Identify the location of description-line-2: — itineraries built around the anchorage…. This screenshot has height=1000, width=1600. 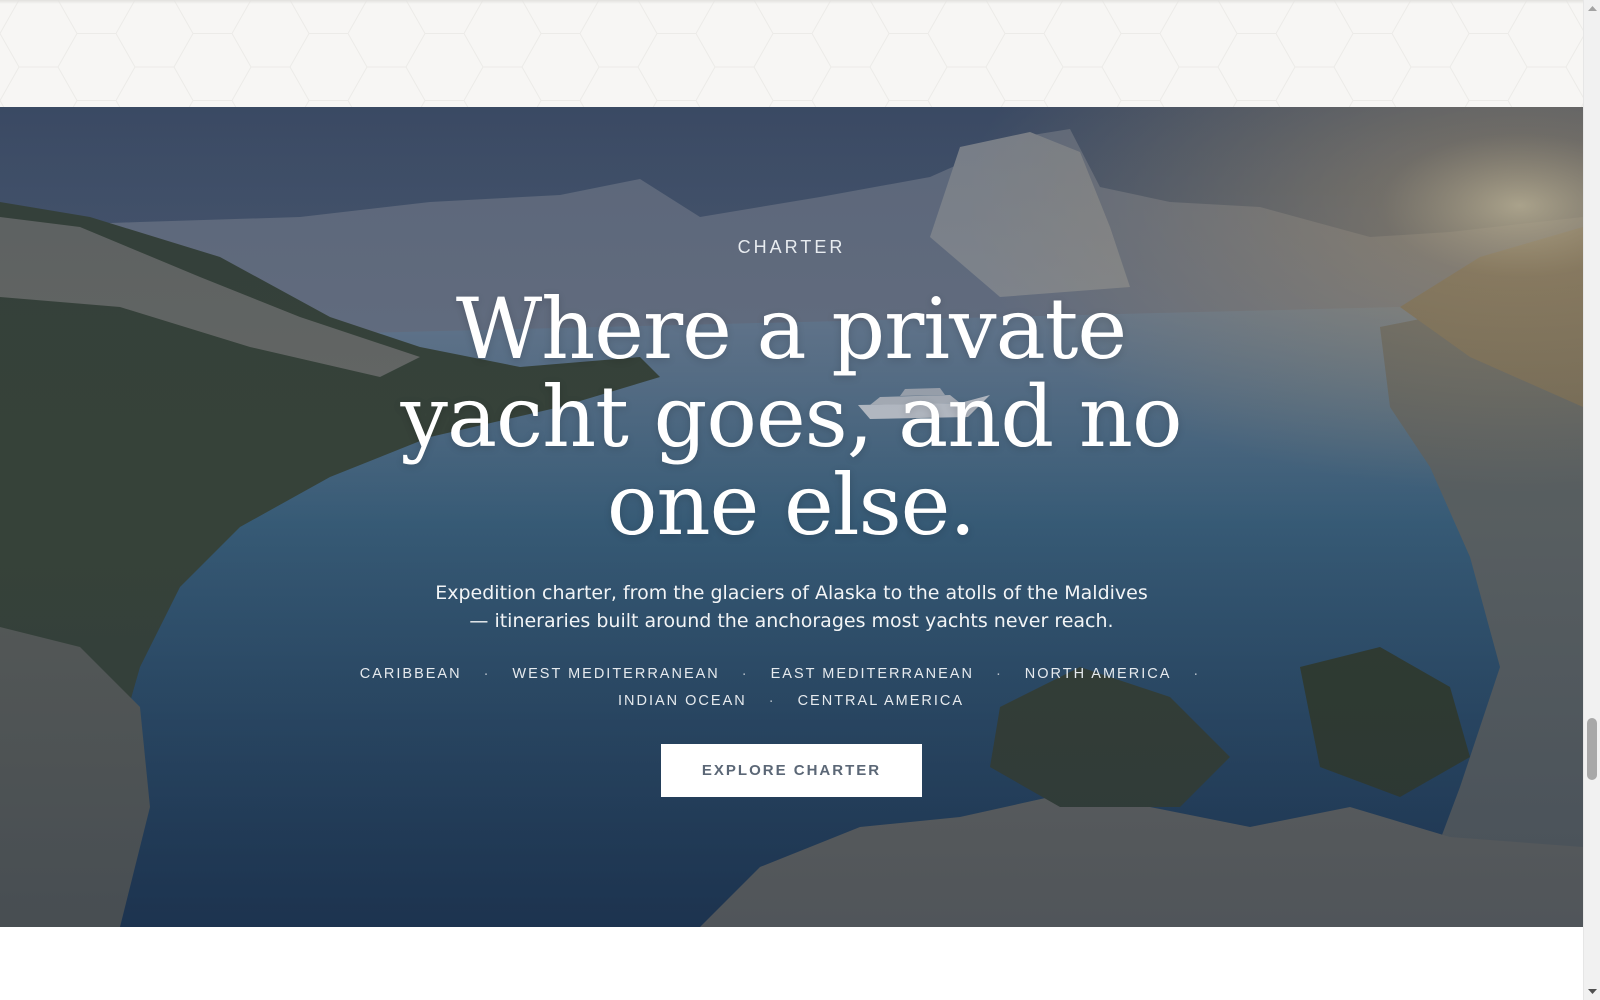
(791, 621).